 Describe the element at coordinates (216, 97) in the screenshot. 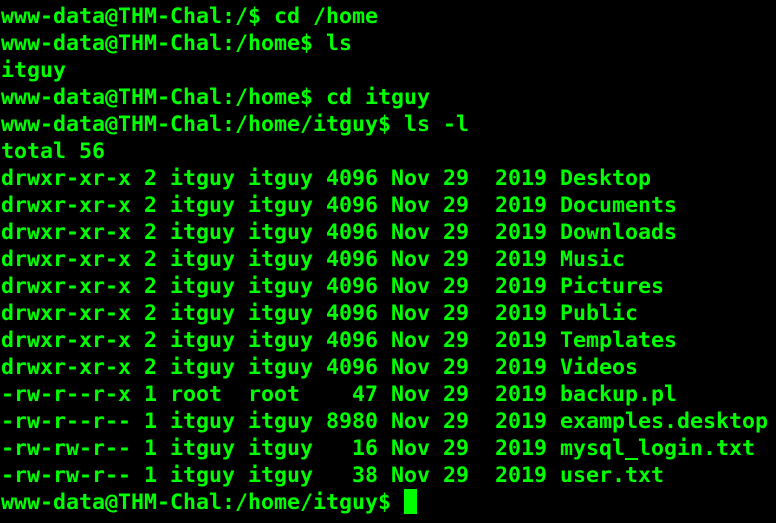

I see `terminal-line: www-data@THM-Chal:/home$ cd itguy` at that location.